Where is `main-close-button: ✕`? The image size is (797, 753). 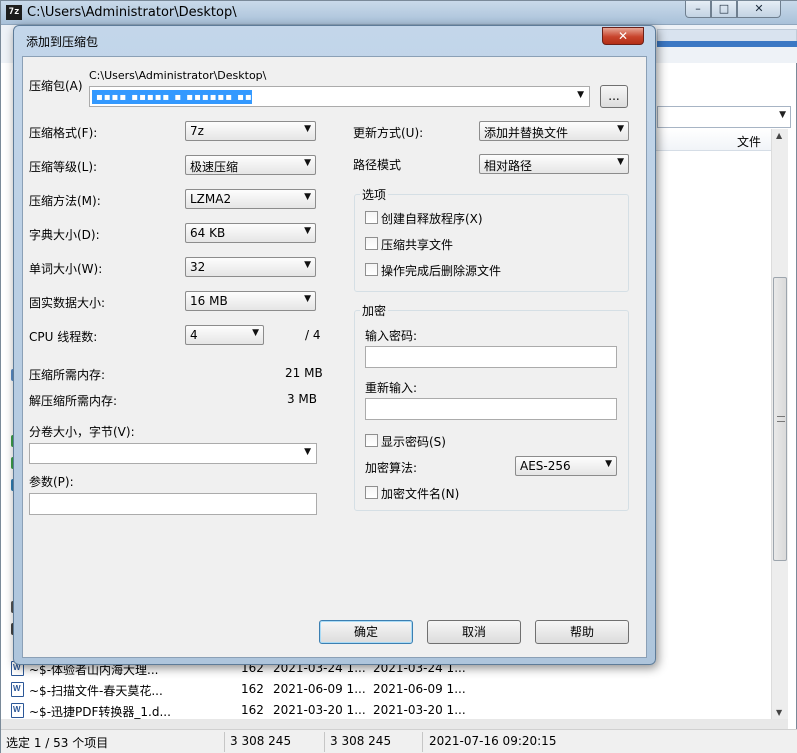 main-close-button: ✕ is located at coordinates (759, 9).